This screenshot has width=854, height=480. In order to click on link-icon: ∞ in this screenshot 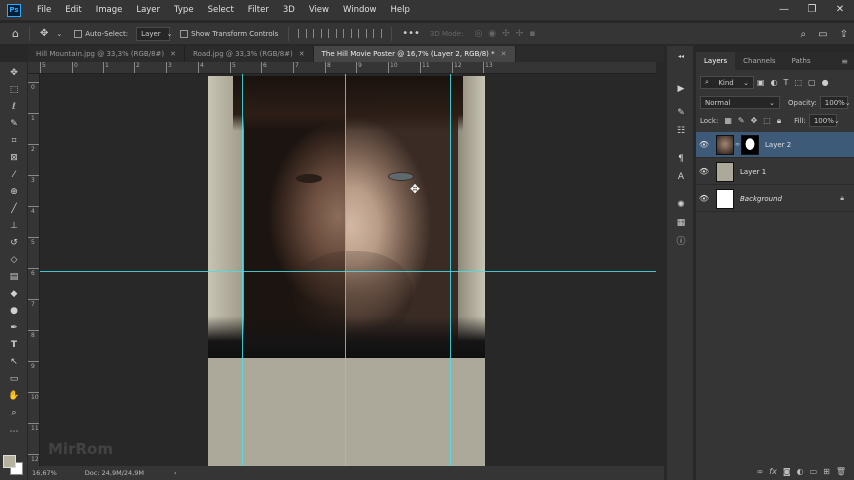, I will do `click(760, 471)`.